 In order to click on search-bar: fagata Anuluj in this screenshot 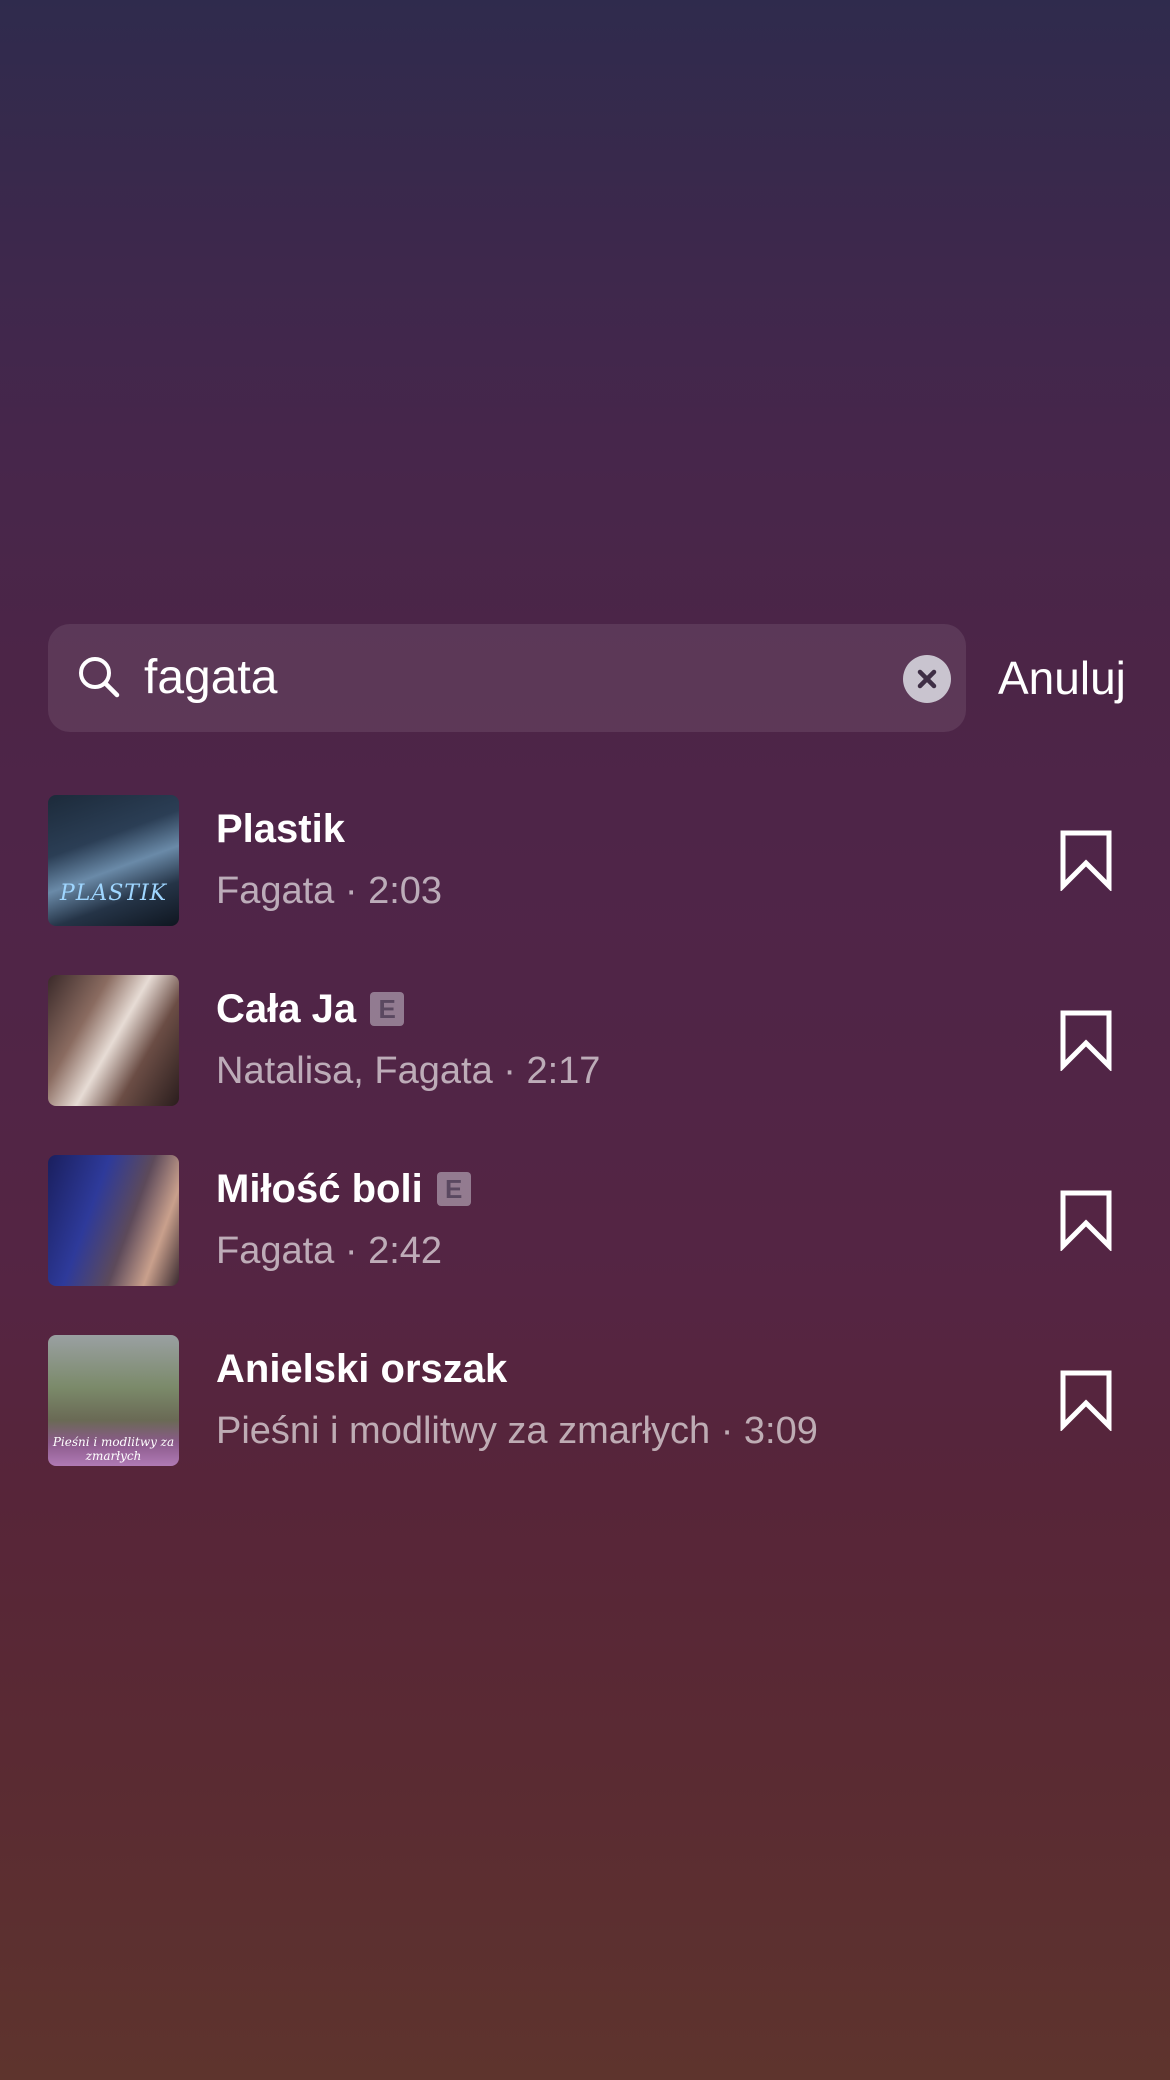, I will do `click(593, 678)`.